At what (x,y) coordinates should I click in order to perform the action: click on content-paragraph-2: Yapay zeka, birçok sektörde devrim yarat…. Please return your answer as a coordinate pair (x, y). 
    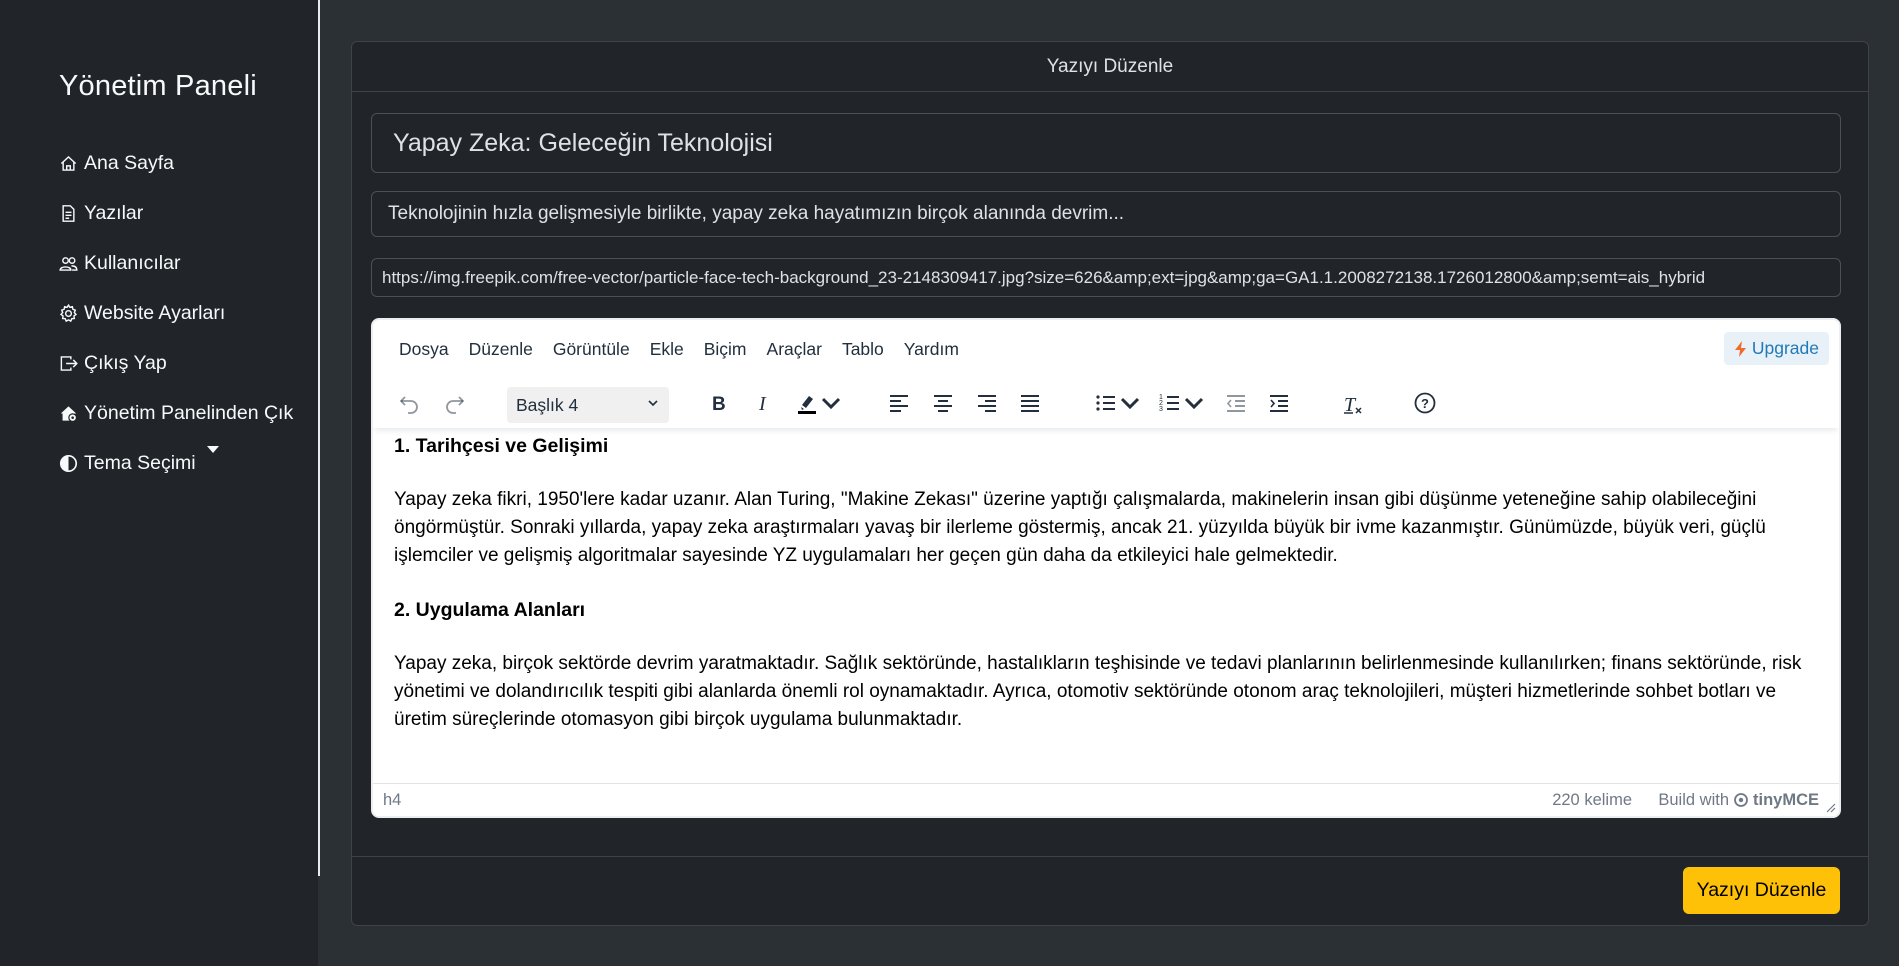
    Looking at the image, I should click on (1098, 691).